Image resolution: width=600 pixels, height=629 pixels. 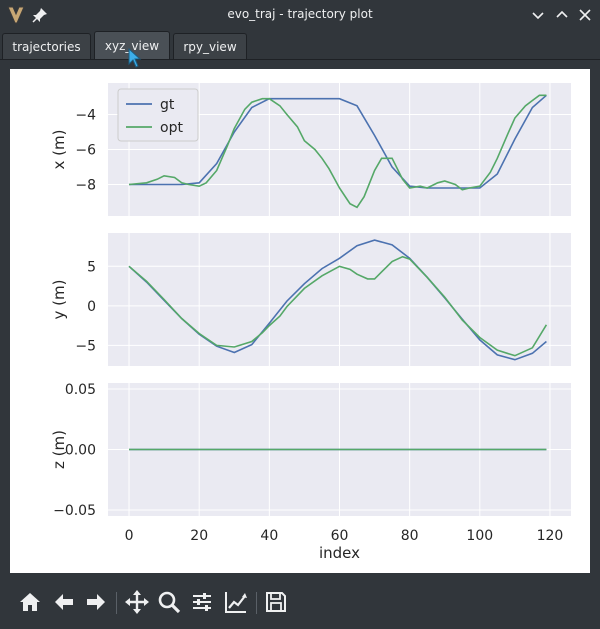 I want to click on y-tick-label: 5, so click(x=91, y=267).